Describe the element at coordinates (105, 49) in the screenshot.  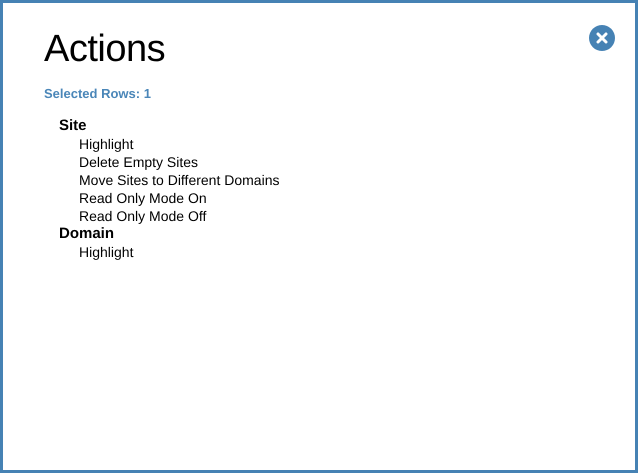
I see `dialog-title: Actions` at that location.